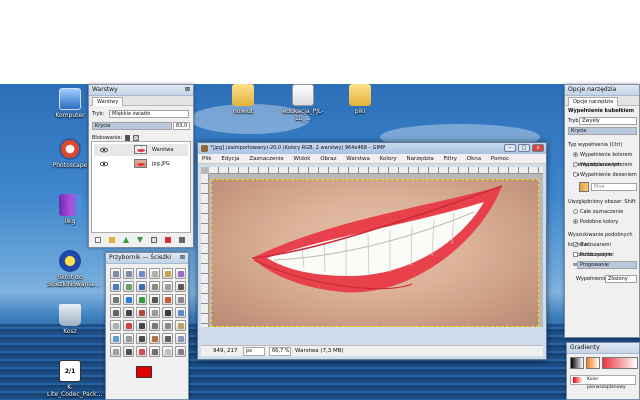 The height and width of the screenshot is (400, 640). Describe the element at coordinates (70, 209) in the screenshot. I see `desktop-icon-archive: ilkg` at that location.